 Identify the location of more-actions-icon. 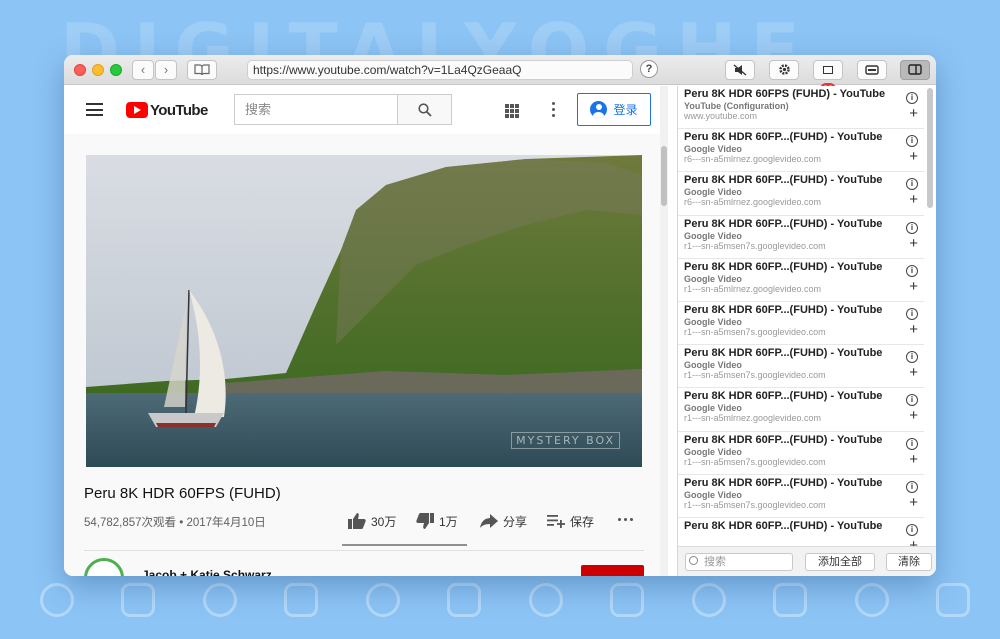
(625, 519).